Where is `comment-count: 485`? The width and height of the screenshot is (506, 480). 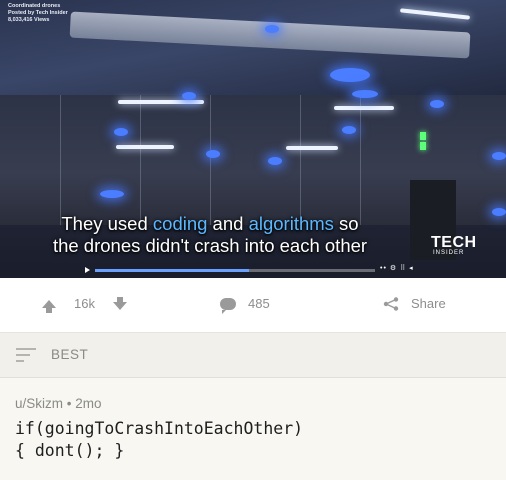
comment-count: 485 is located at coordinates (259, 303).